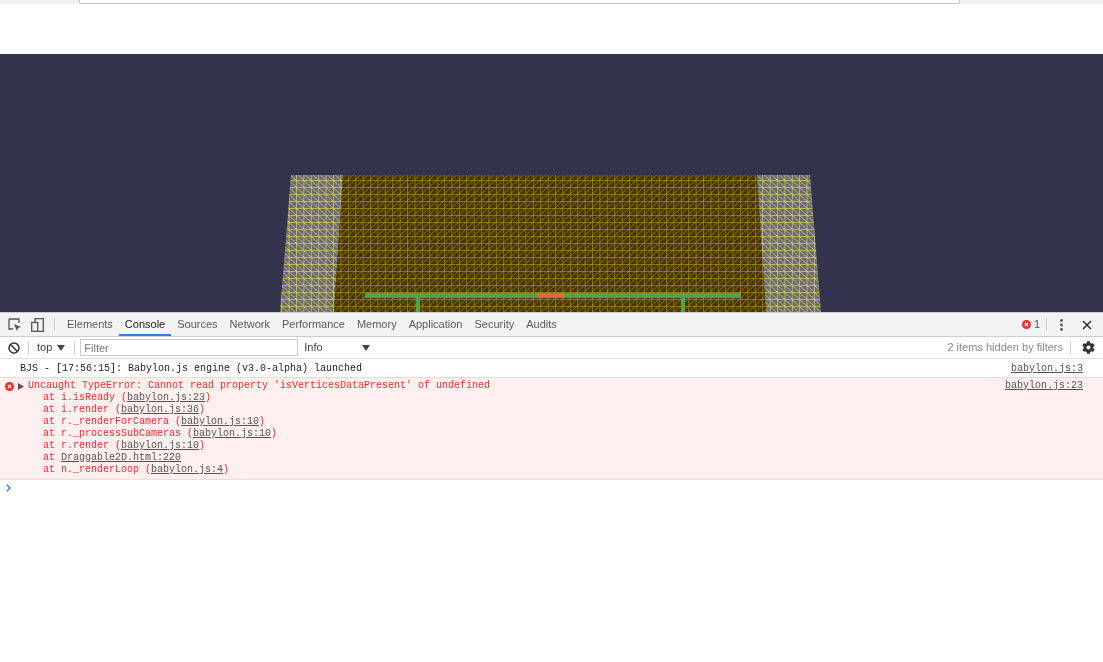  I want to click on source-link: Draggable2D.html:220, so click(121, 457).